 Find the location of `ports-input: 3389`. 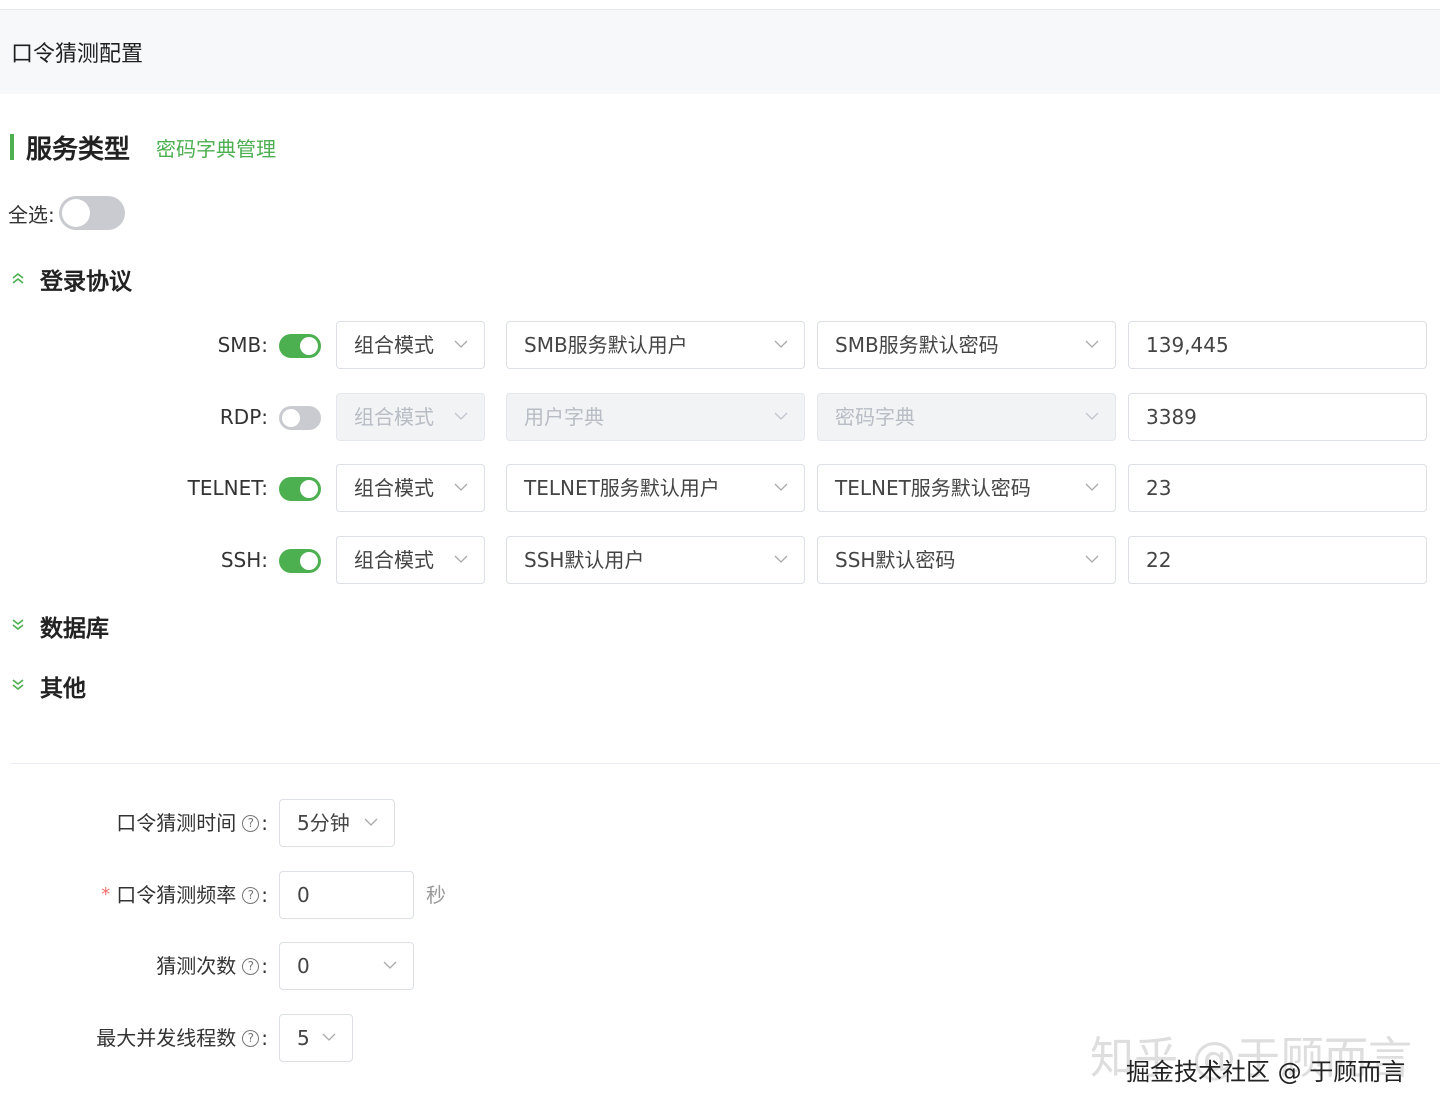

ports-input: 3389 is located at coordinates (1277, 417).